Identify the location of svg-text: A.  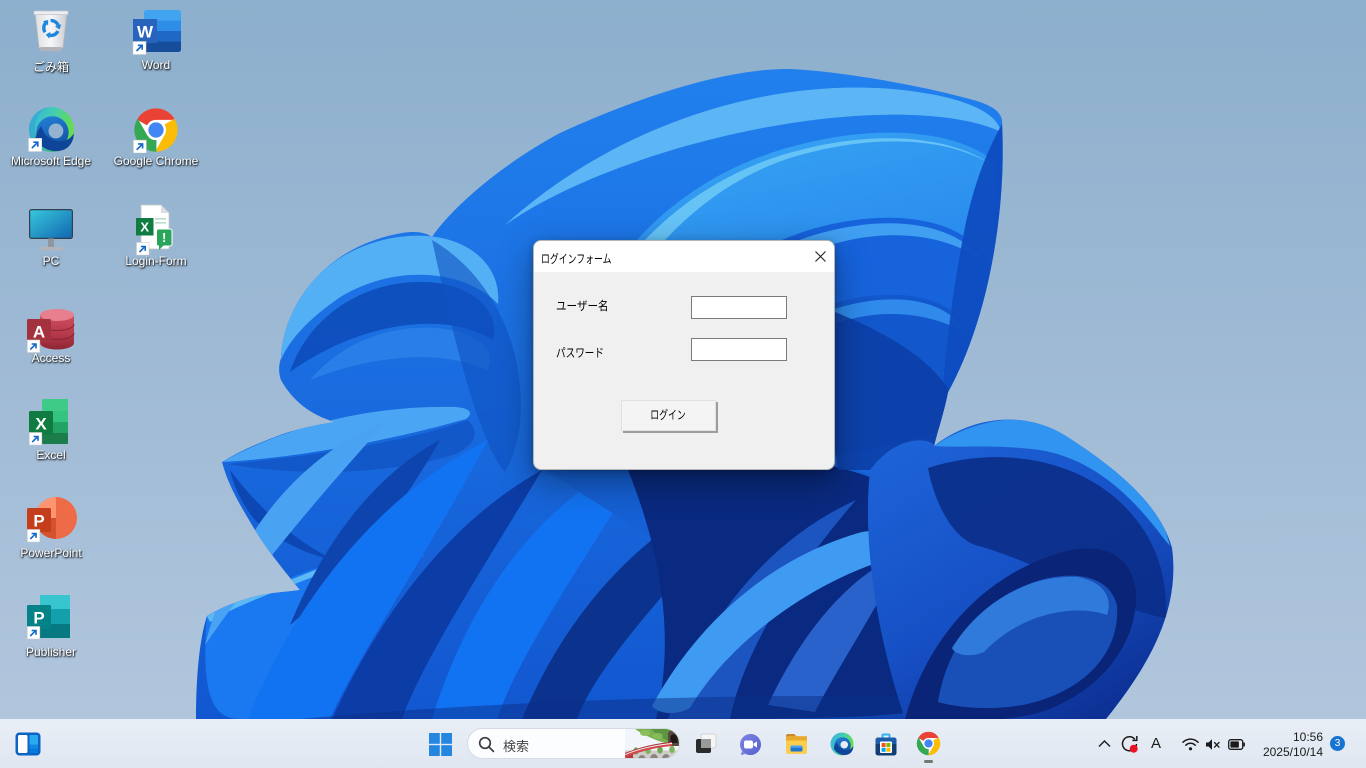
(39, 332).